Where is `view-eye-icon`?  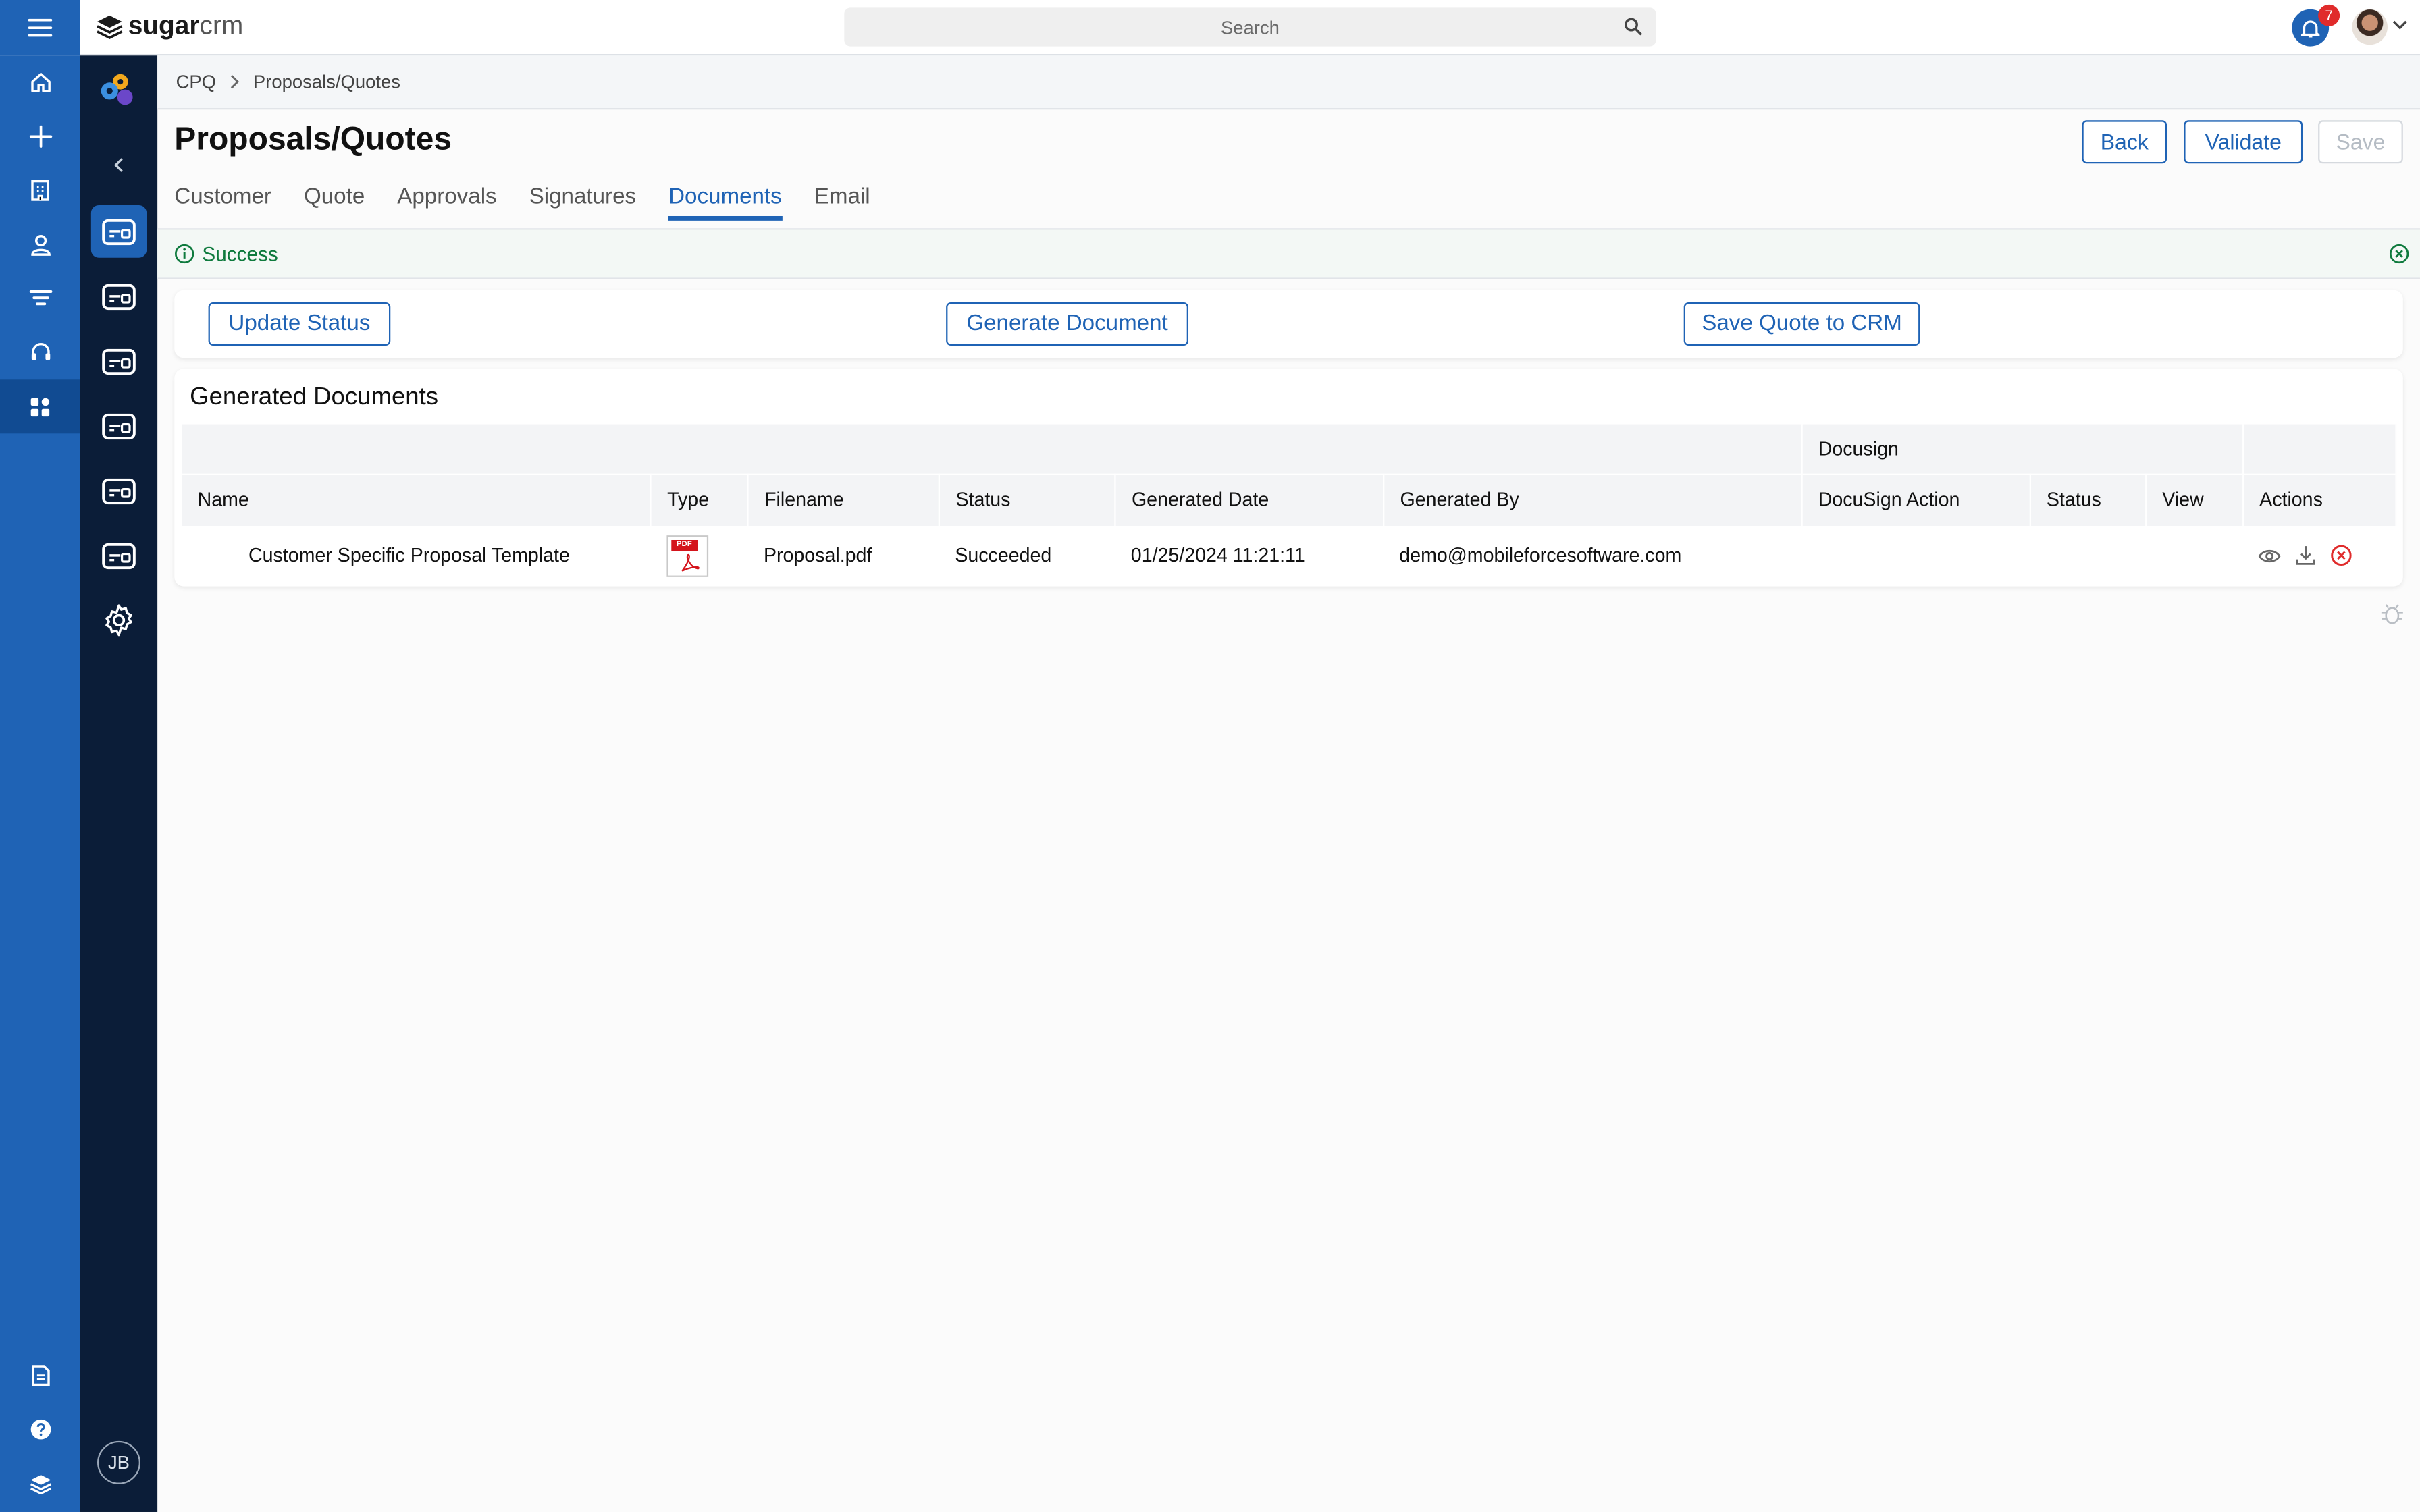 view-eye-icon is located at coordinates (2270, 555).